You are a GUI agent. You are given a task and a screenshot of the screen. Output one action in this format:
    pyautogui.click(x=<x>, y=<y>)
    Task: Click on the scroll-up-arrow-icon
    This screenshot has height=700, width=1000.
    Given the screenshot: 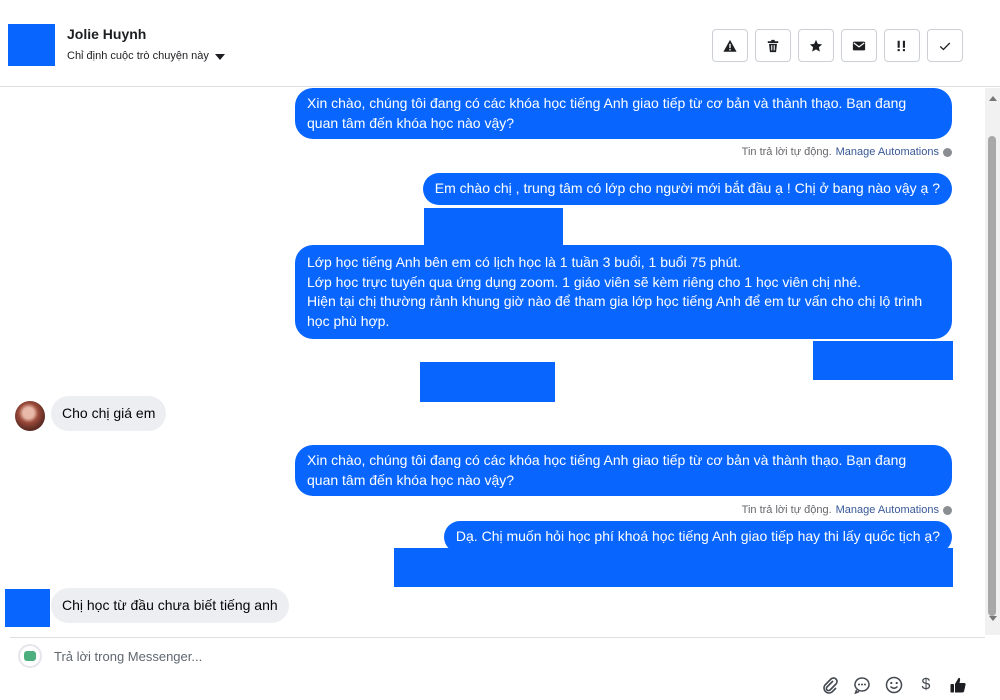 What is the action you would take?
    pyautogui.click(x=993, y=98)
    